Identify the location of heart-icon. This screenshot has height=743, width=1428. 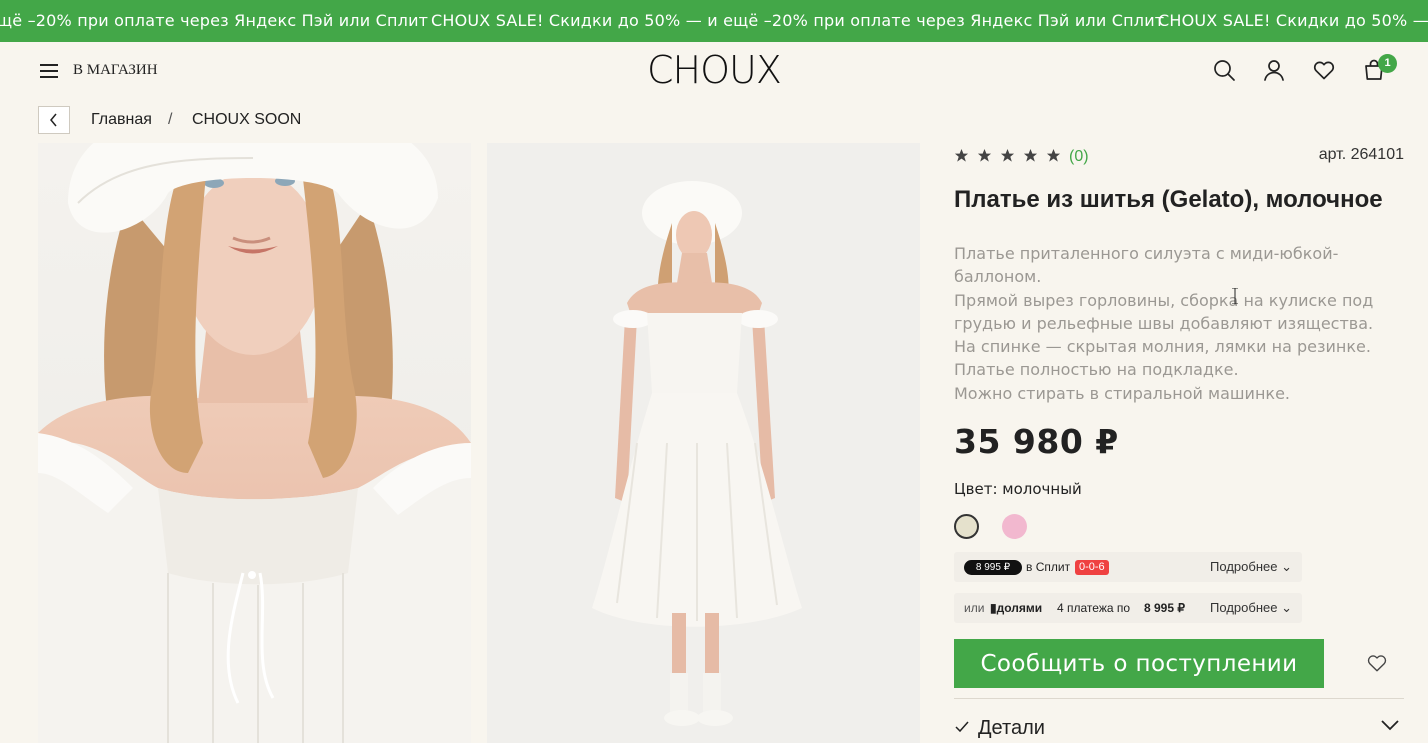
(1324, 70).